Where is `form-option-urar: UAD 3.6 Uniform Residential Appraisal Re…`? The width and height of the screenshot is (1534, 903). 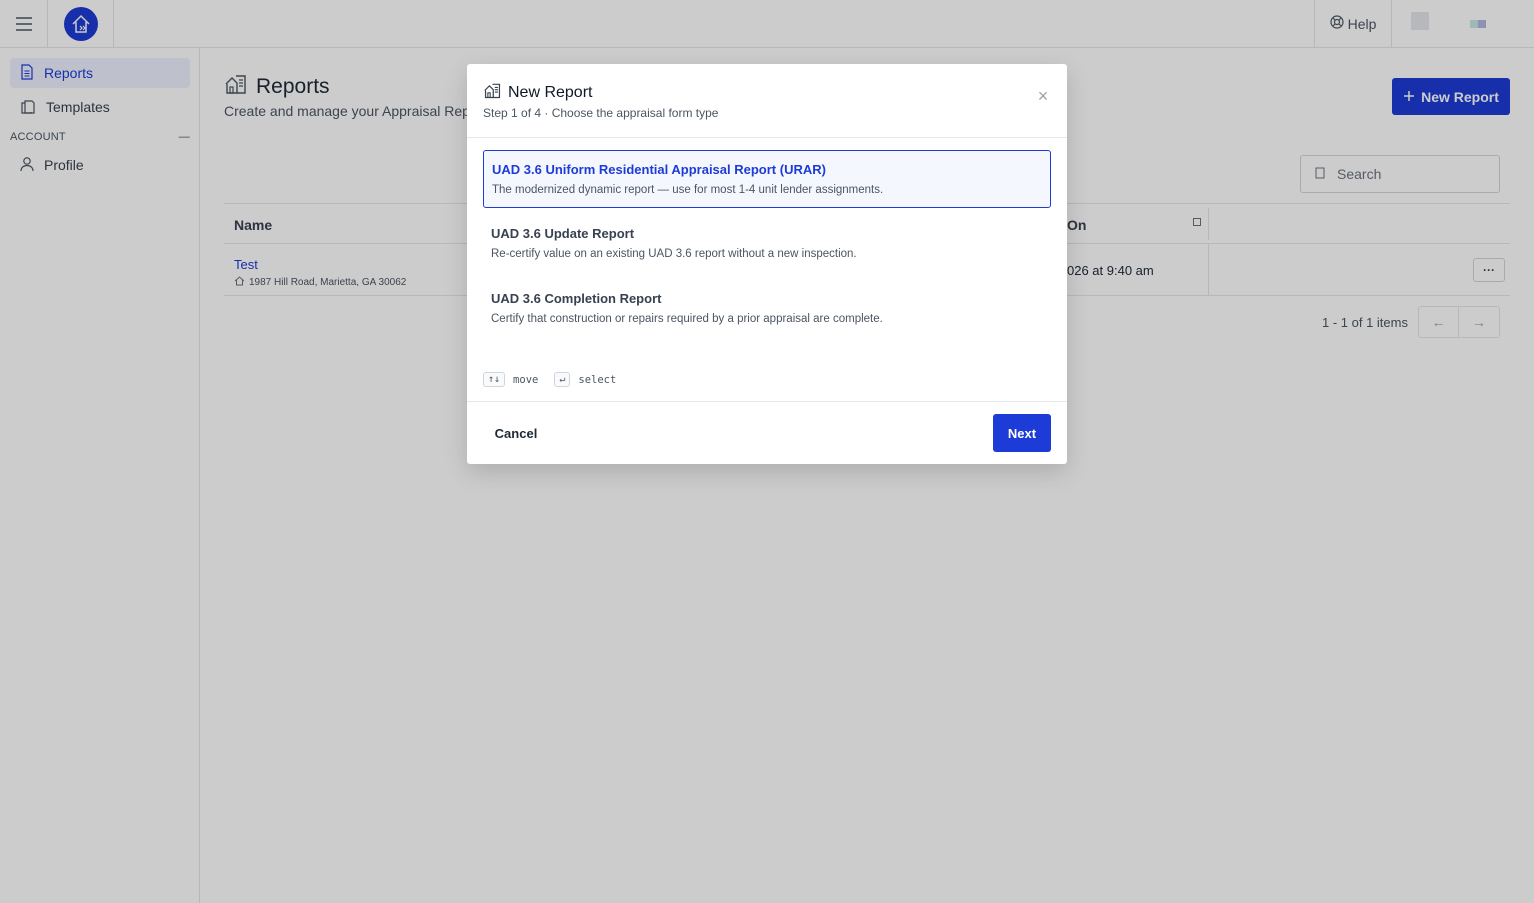 form-option-urar: UAD 3.6 Uniform Residential Appraisal Re… is located at coordinates (767, 179).